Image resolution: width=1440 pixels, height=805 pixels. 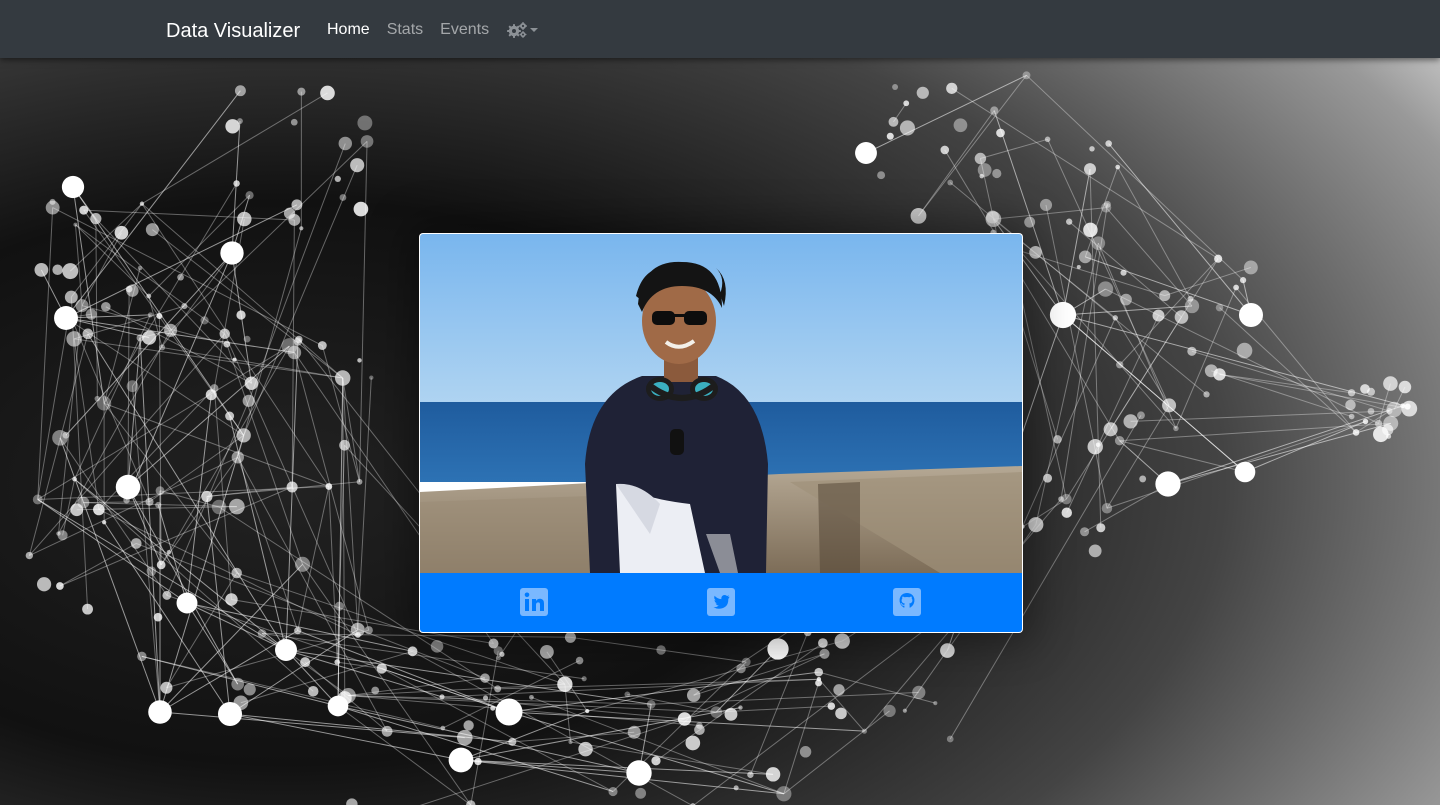 I want to click on gears-icon, so click(x=517, y=30).